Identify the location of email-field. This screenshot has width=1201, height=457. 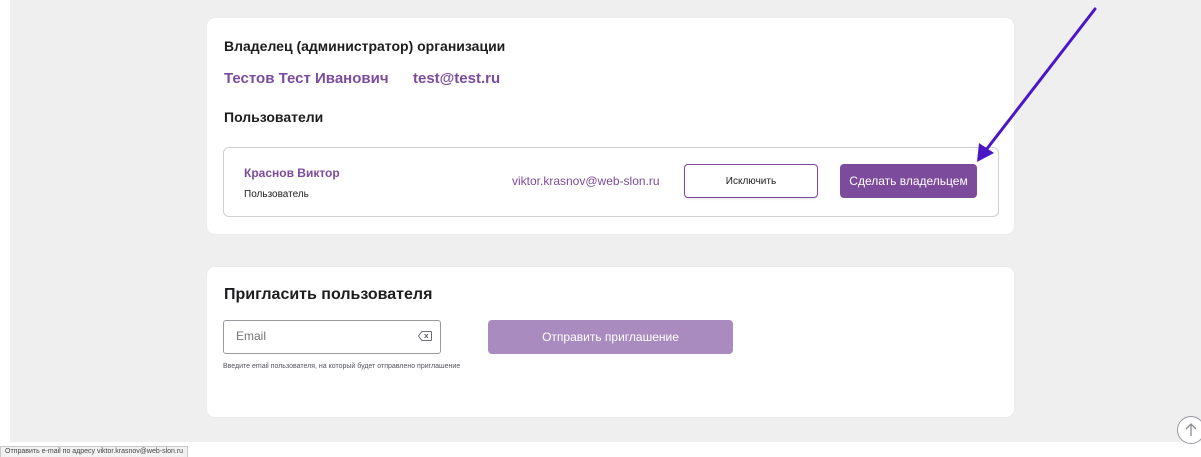
(332, 337).